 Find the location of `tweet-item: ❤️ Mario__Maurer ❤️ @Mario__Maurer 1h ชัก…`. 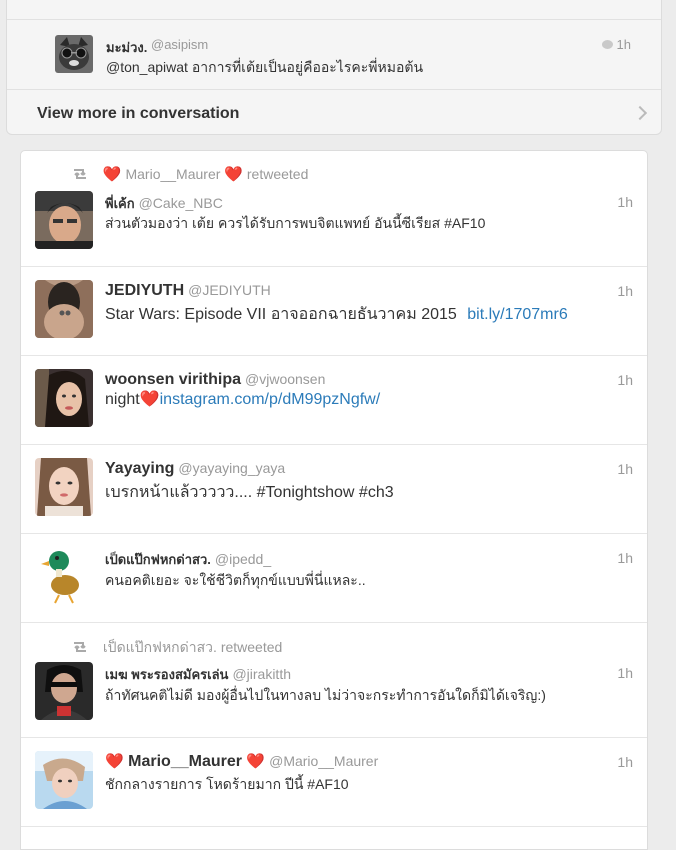

tweet-item: ❤️ Mario__Maurer ❤️ @Mario__Maurer 1h ชัก… is located at coordinates (334, 782).